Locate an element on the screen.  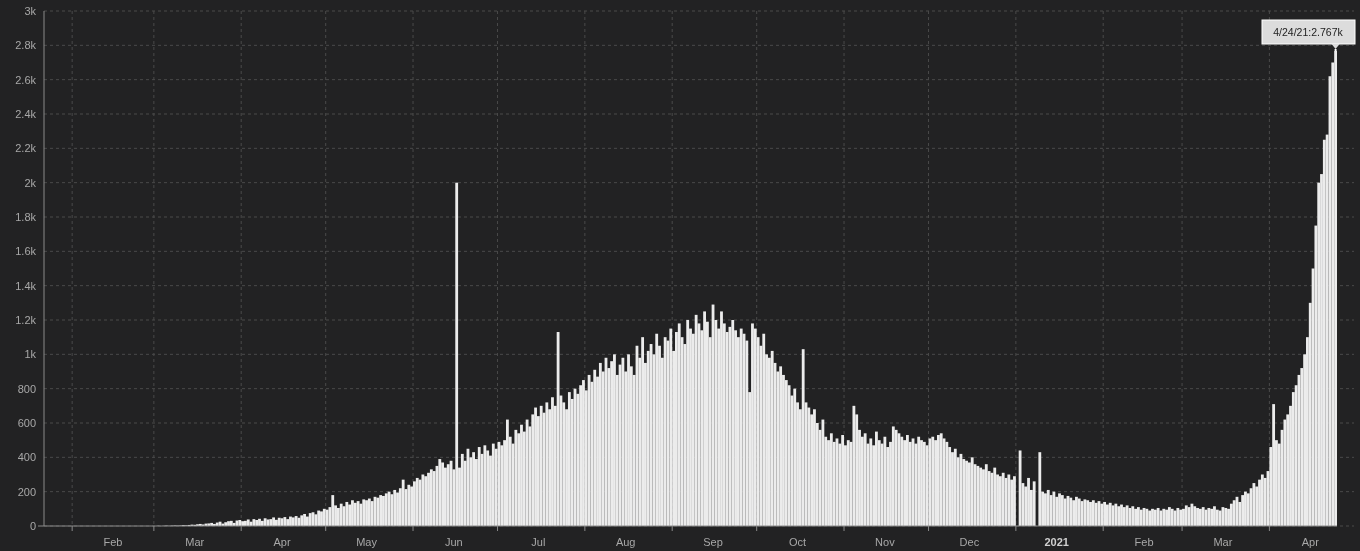
x-tick-label: Jun is located at coordinates (454, 542).